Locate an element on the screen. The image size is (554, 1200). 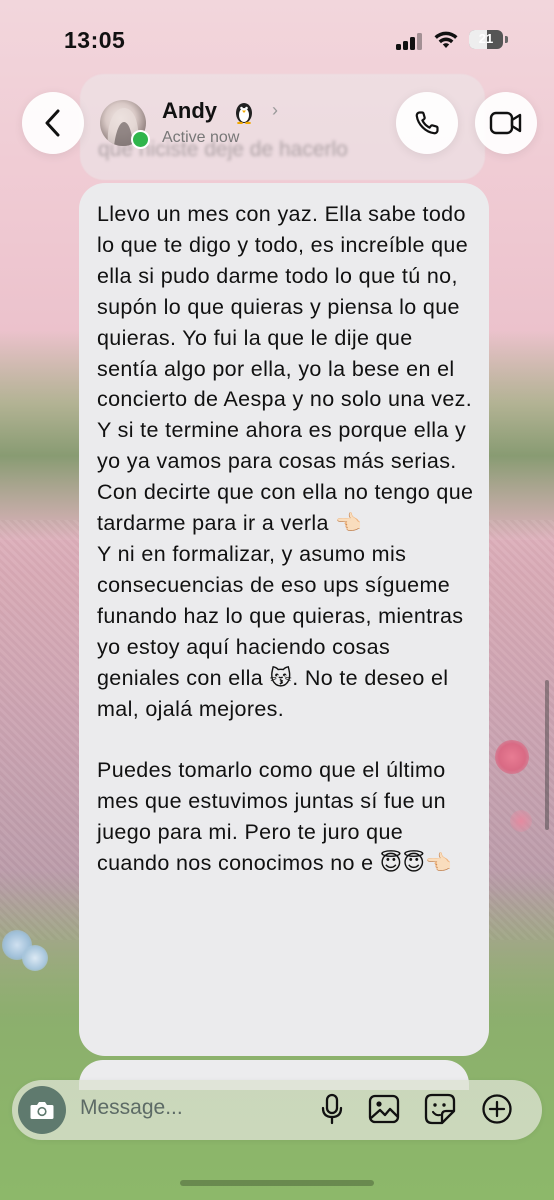
contact-name: Andy is located at coordinates (189, 111).